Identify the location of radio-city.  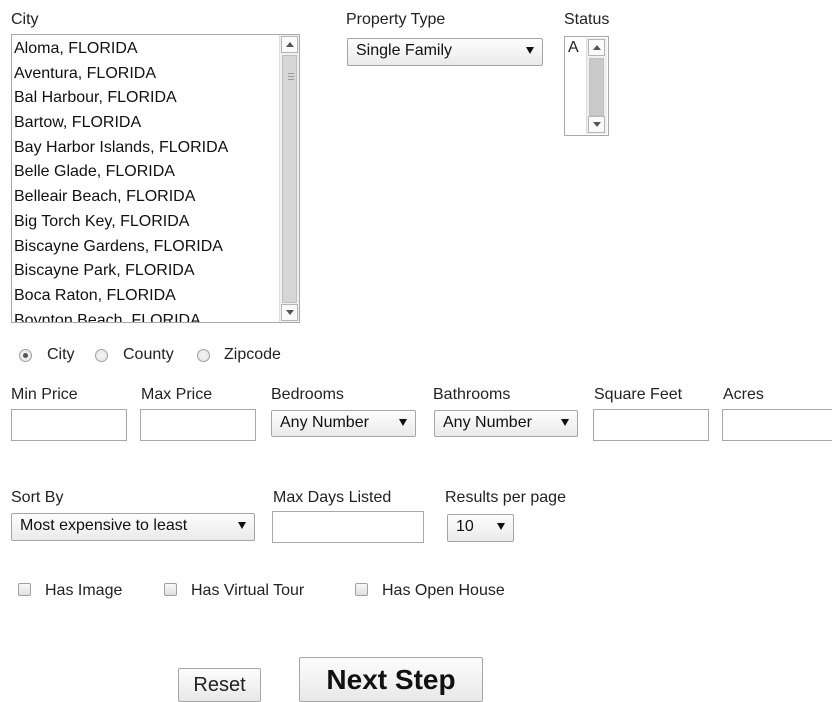
(25, 355).